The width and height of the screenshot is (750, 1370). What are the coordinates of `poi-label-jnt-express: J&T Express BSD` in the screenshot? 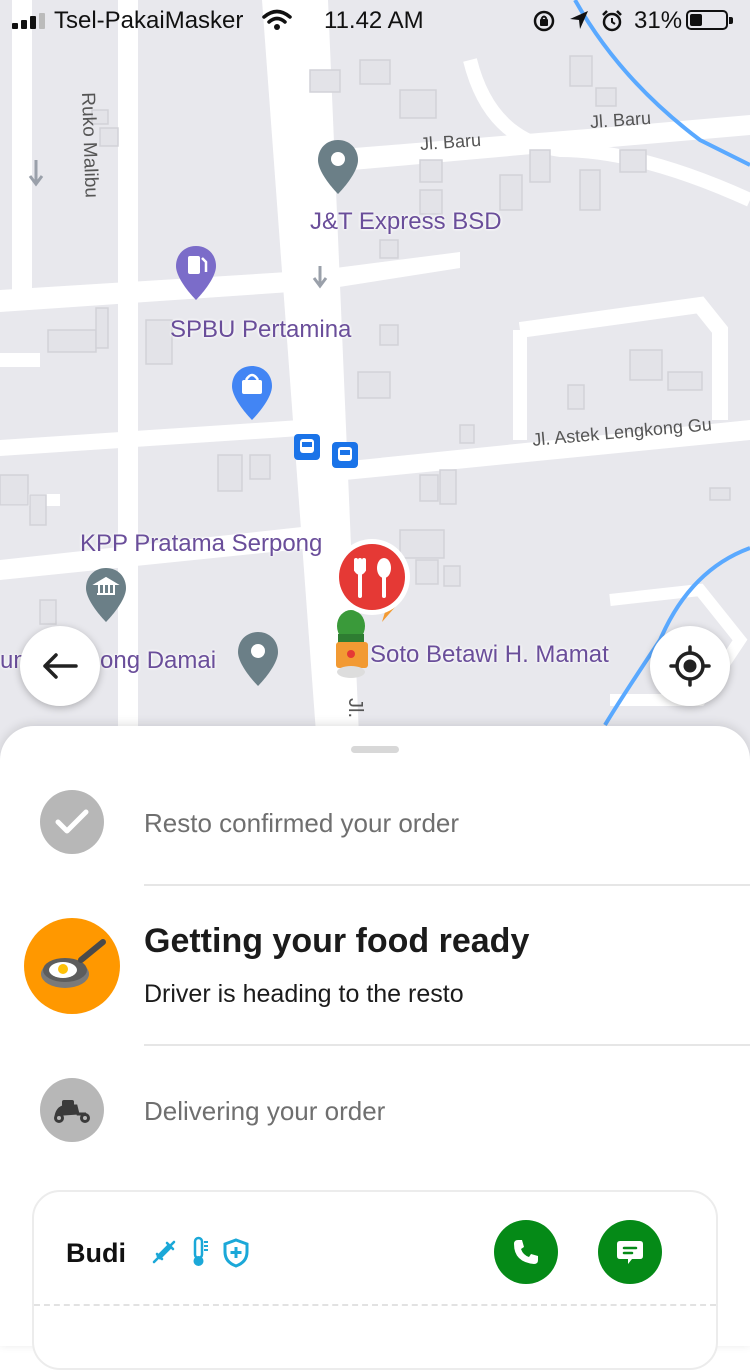 It's located at (406, 222).